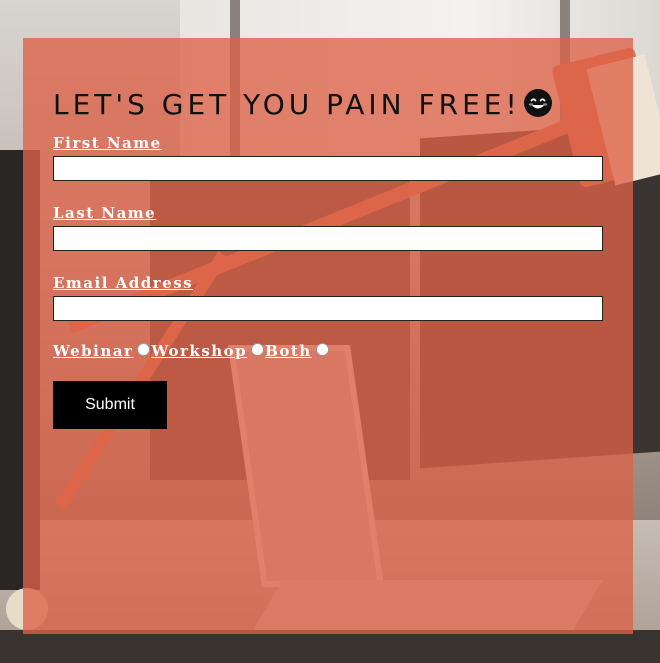 This screenshot has height=663, width=660. I want to click on background-floor, so click(330, 646).